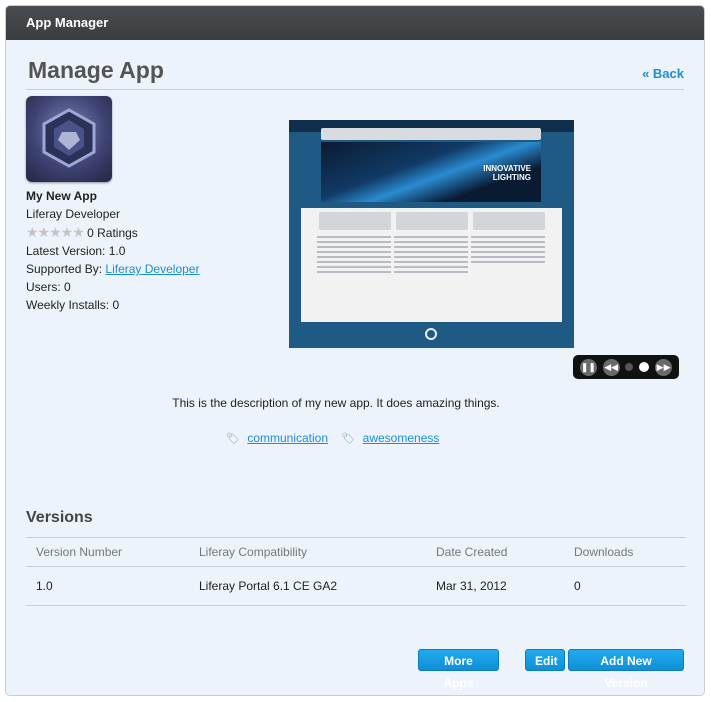 The height and width of the screenshot is (702, 711). I want to click on app-screenshot: INNOVATIVE LIGHTING, so click(431, 234).